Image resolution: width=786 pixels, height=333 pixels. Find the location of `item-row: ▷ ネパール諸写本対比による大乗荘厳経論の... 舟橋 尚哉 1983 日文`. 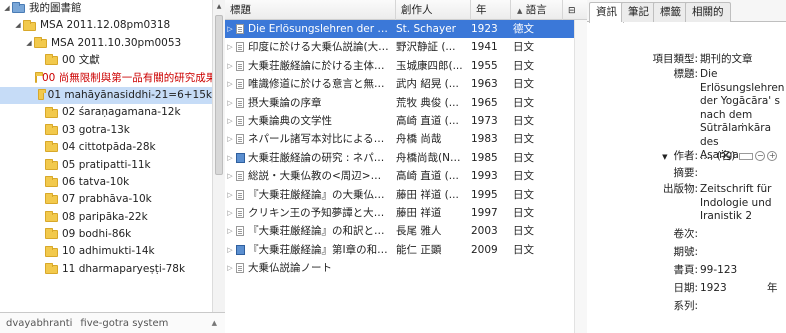

item-row: ▷ ネパール諸写本対比による大乗荘厳経論の... 舟橋 尚哉 1983 日文 is located at coordinates (406, 139).